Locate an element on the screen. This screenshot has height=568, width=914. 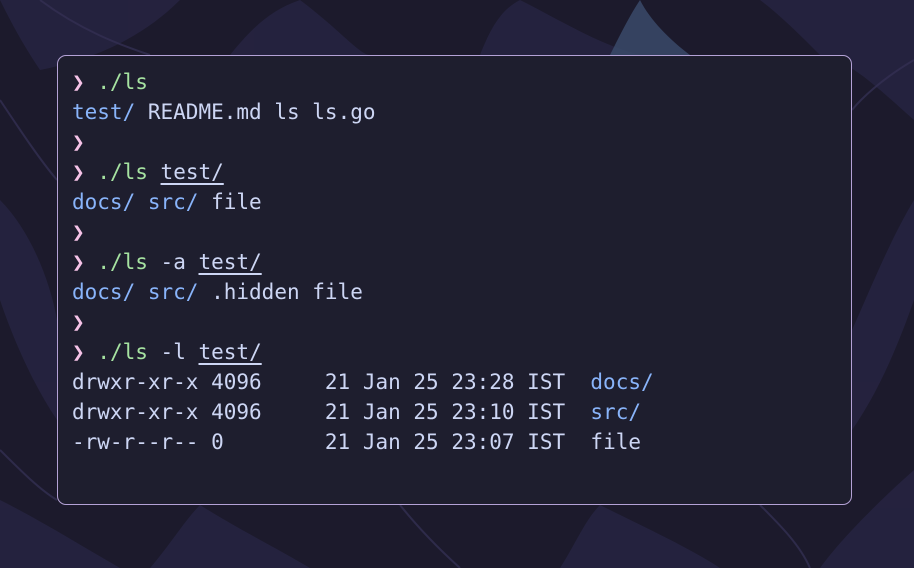
long-listing-row: drwxr-xr-x 4096 21 Jan 25 23:10 IST src/ is located at coordinates (461, 412).